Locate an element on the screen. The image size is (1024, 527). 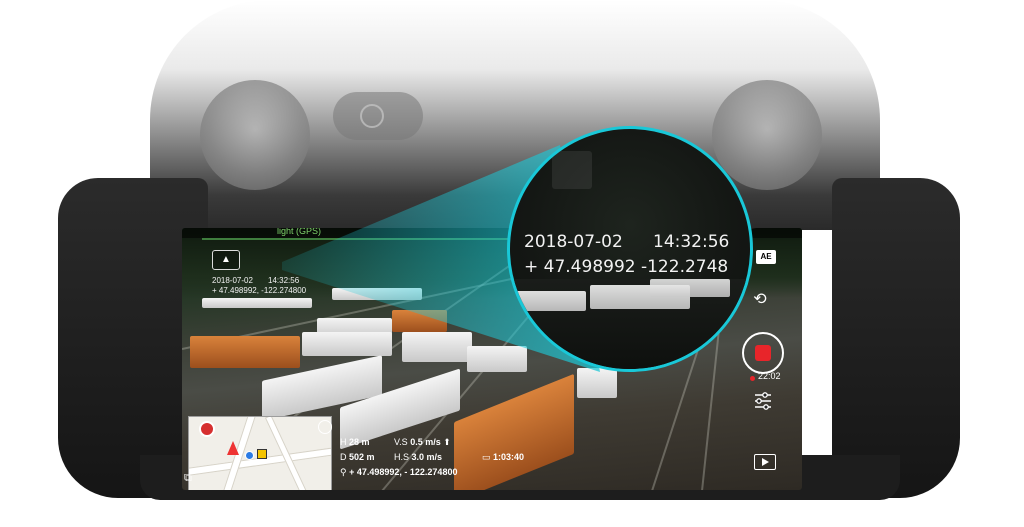
magnified-coordinates: + 47.498992 -122.2748 is located at coordinates (626, 267).